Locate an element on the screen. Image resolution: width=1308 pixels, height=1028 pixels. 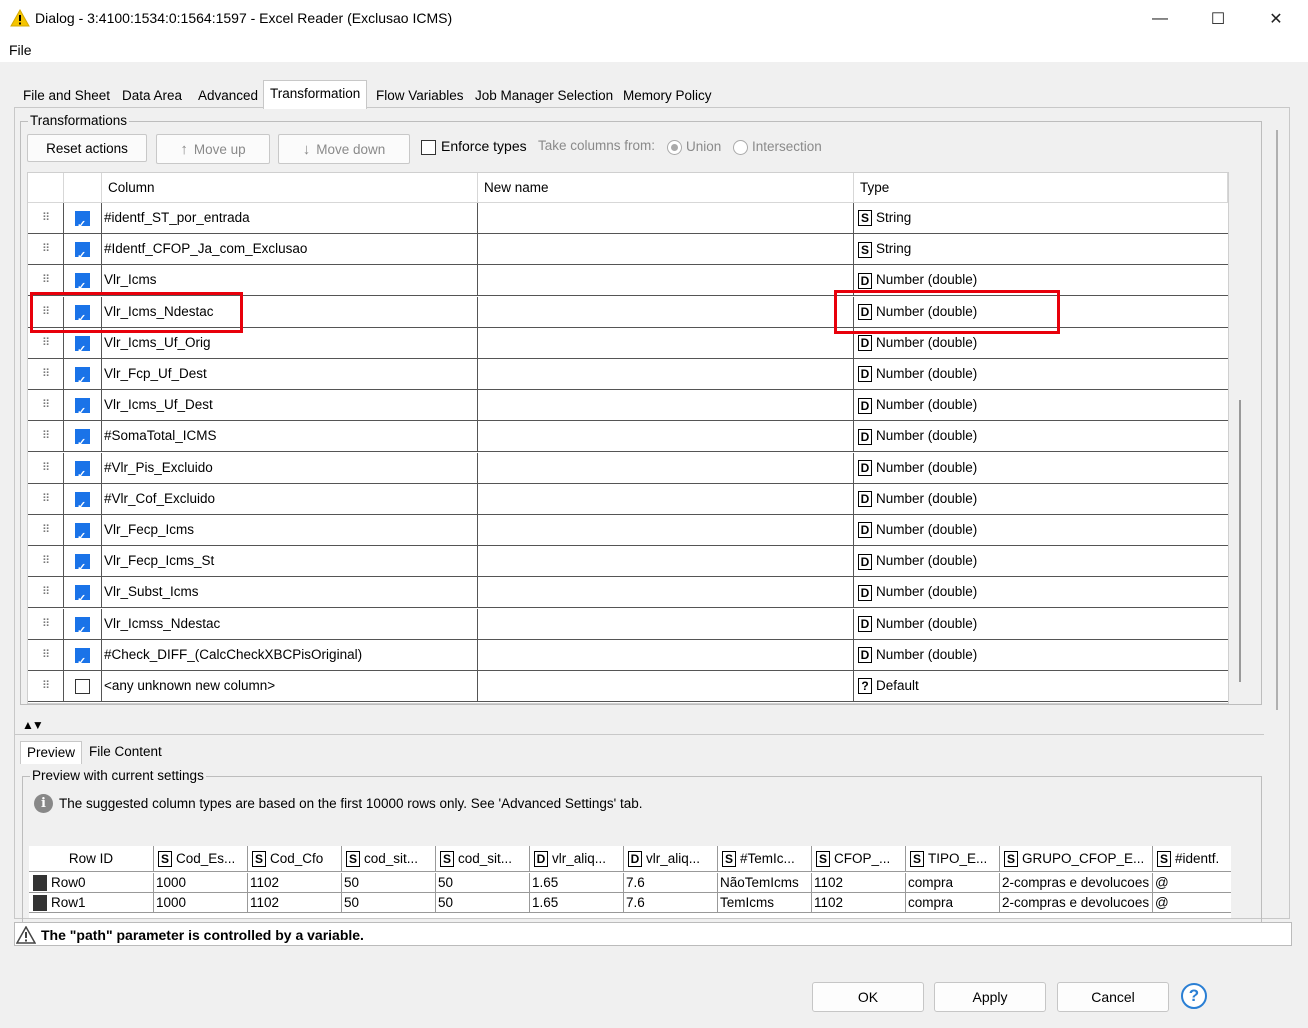
close-button: ✕ is located at coordinates (1276, 19).